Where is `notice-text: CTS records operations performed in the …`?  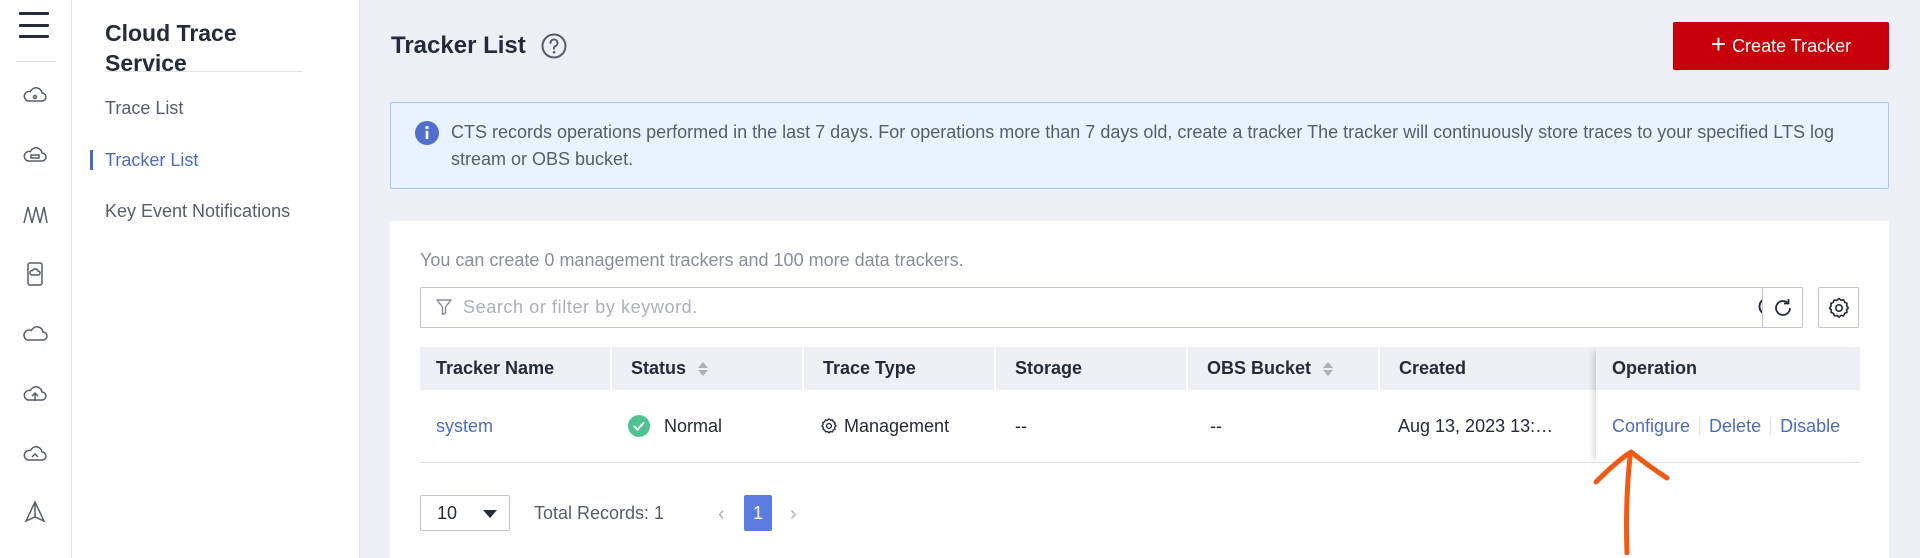
notice-text: CTS records operations performed in the … is located at coordinates (1142, 145).